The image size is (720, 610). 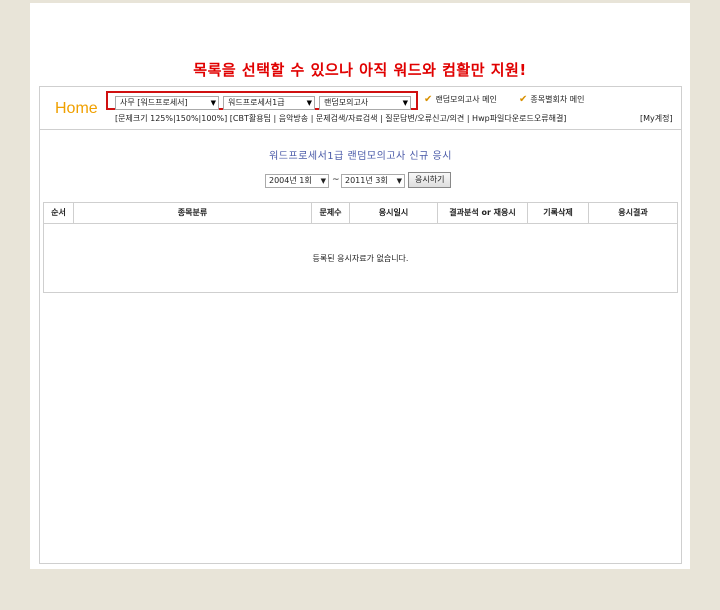 What do you see at coordinates (360, 129) in the screenshot?
I see `header-divider` at bounding box center [360, 129].